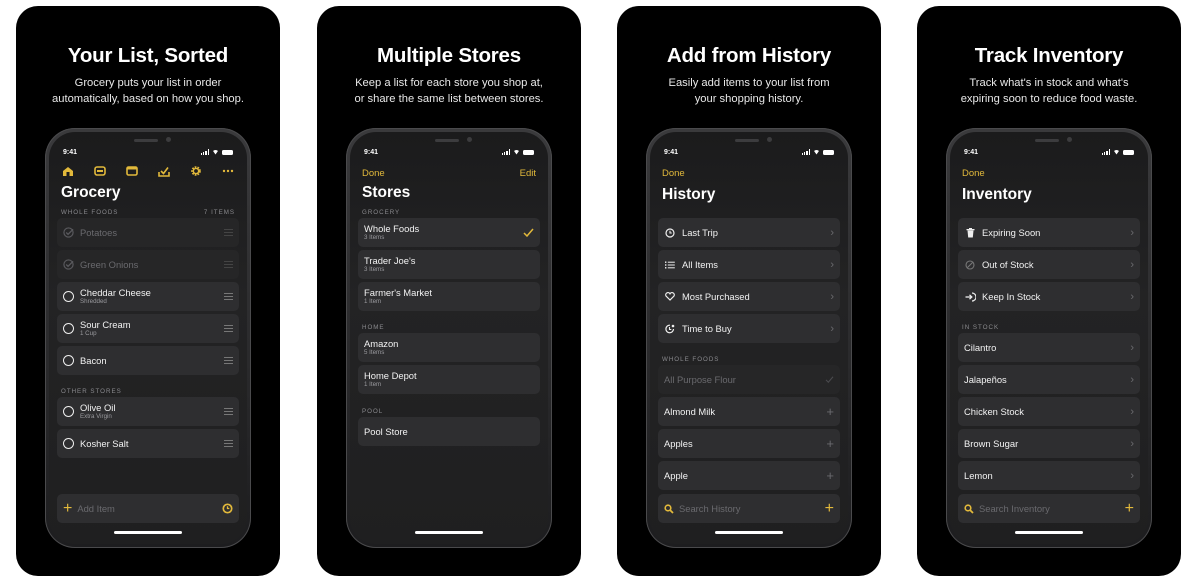  What do you see at coordinates (449, 296) in the screenshot?
I see `store-row: Farmer's Market 1 Item` at bounding box center [449, 296].